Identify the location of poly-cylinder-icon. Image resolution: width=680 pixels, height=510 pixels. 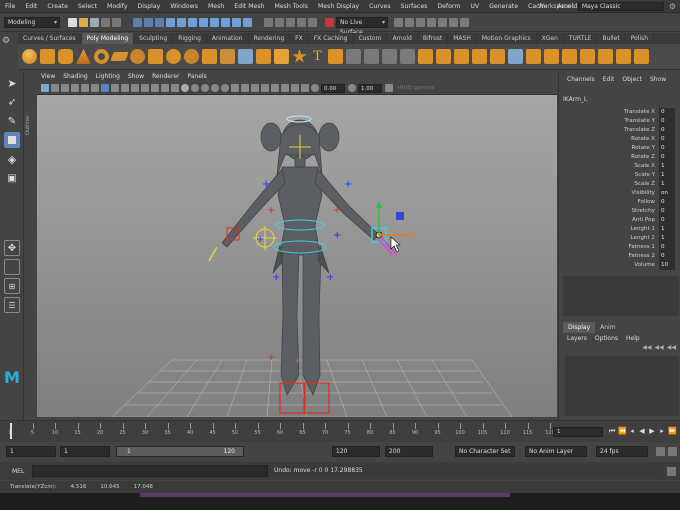
(65, 56).